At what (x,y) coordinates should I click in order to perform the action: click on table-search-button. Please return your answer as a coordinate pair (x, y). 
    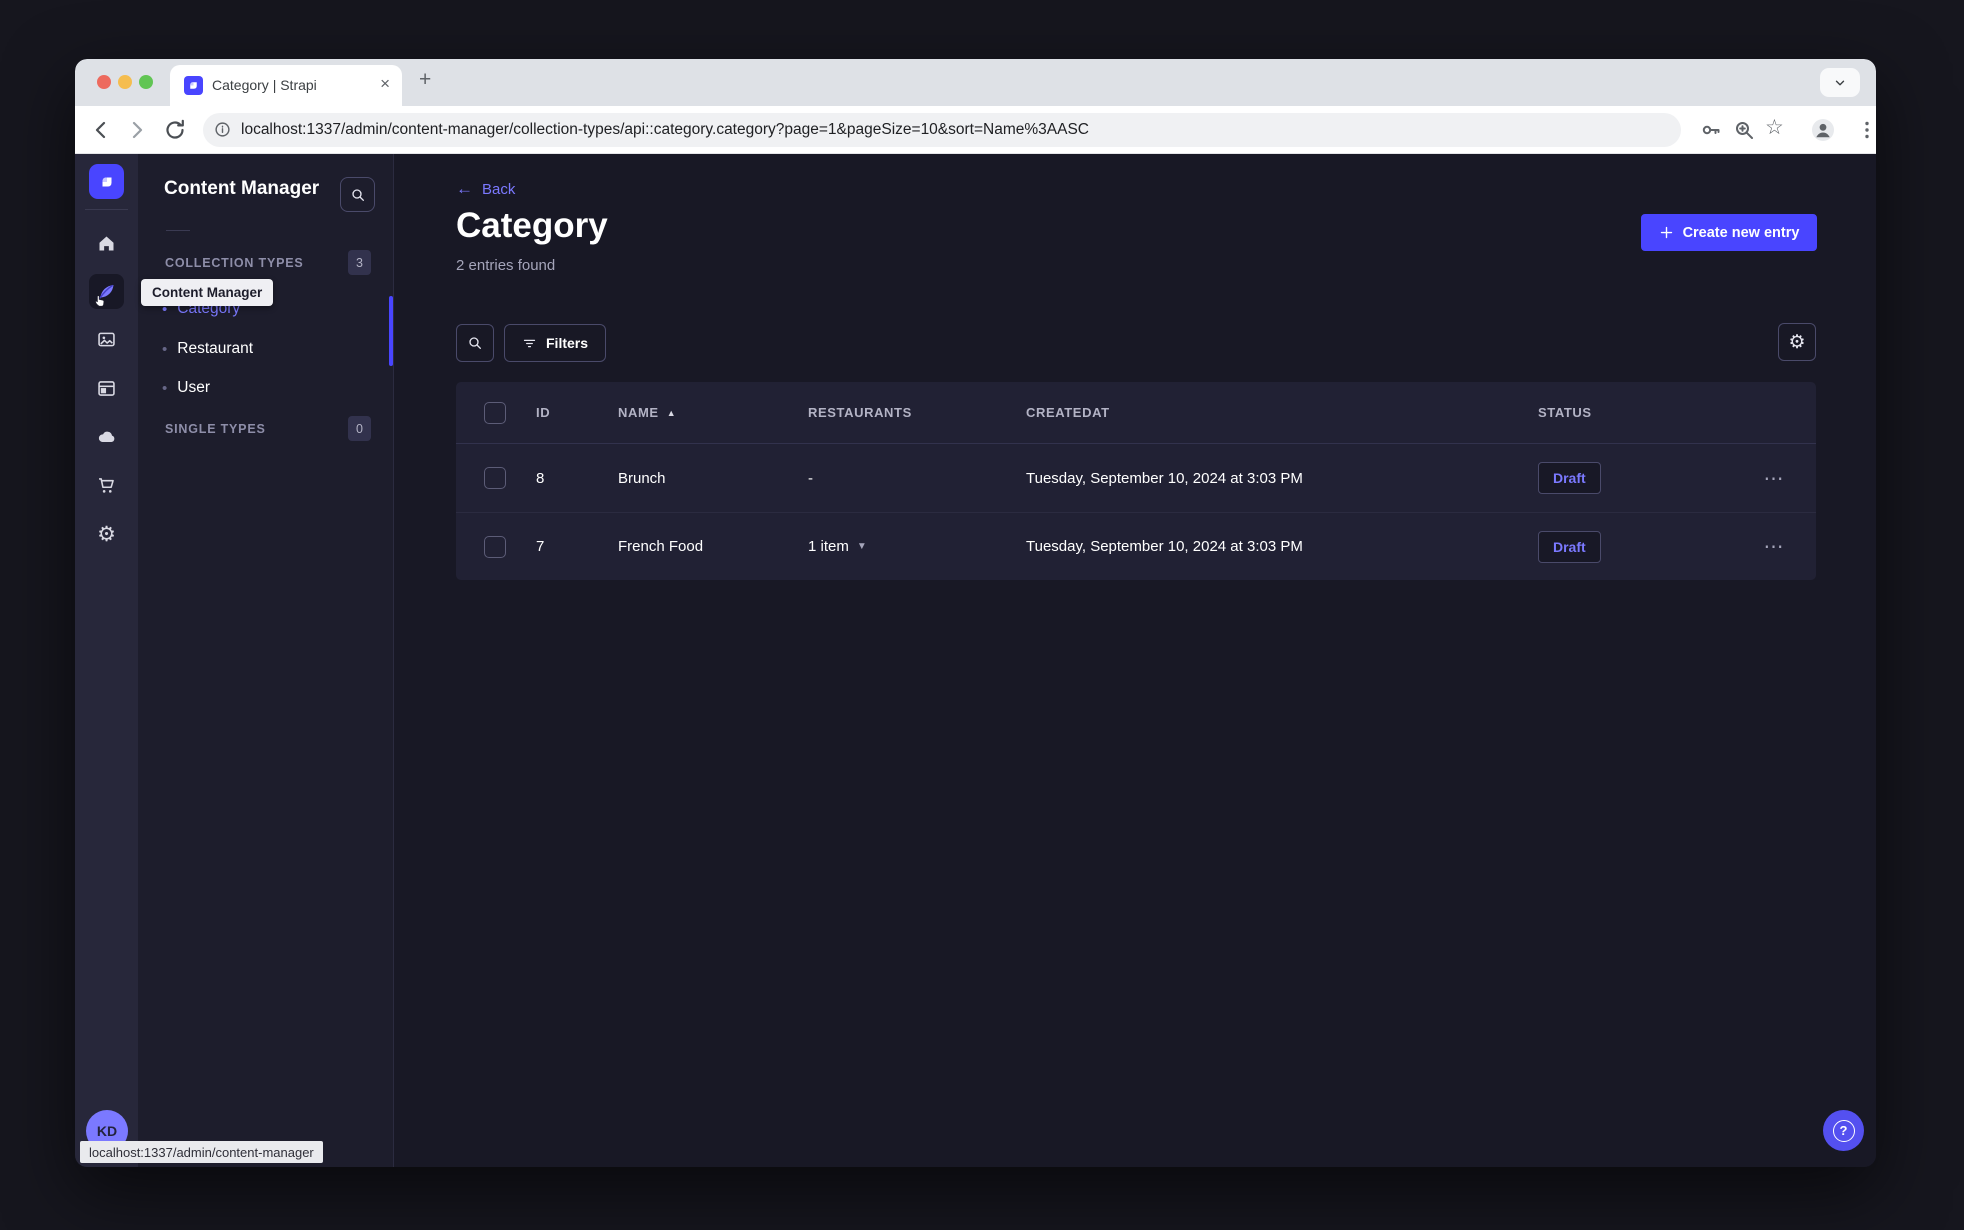
    Looking at the image, I should click on (475, 343).